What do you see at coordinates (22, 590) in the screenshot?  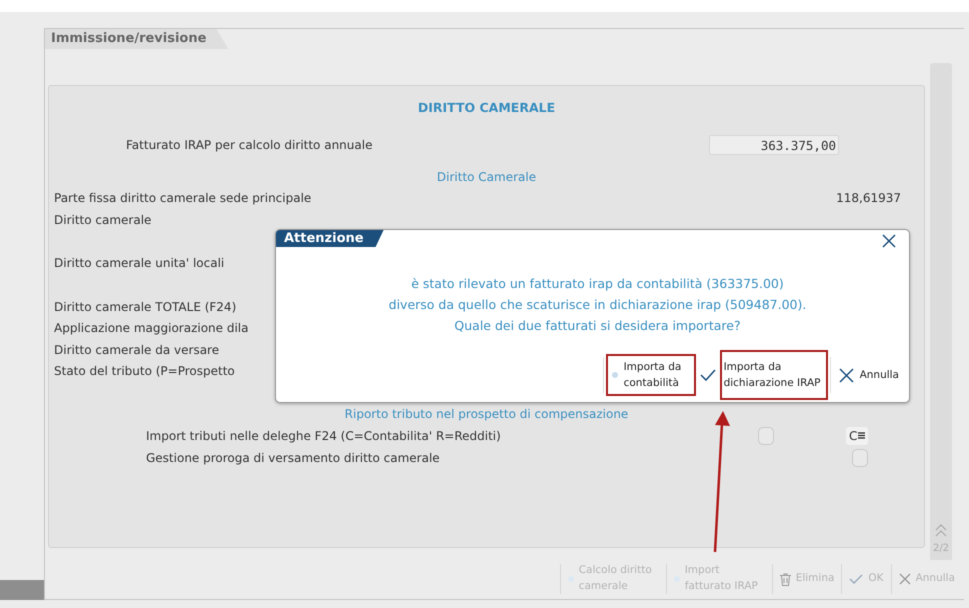 I see `panel-edge` at bounding box center [22, 590].